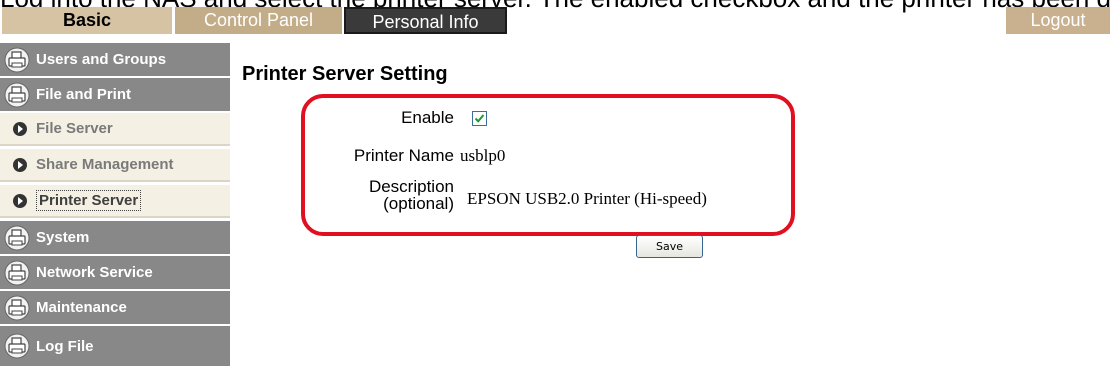  What do you see at coordinates (403, 155) in the screenshot?
I see `printer-name-label: Printer Name` at bounding box center [403, 155].